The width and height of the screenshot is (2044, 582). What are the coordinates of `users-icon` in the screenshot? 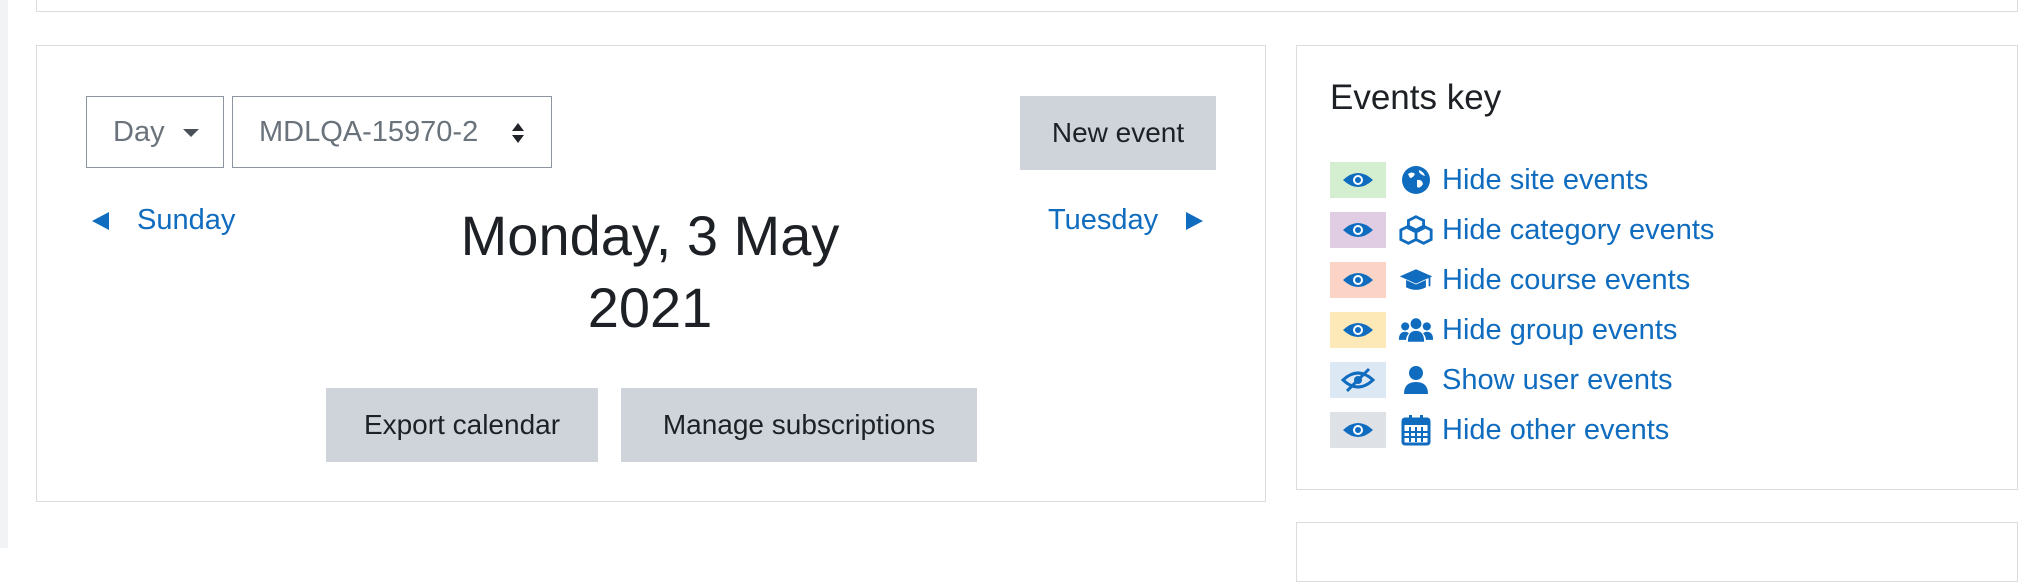 It's located at (1416, 330).